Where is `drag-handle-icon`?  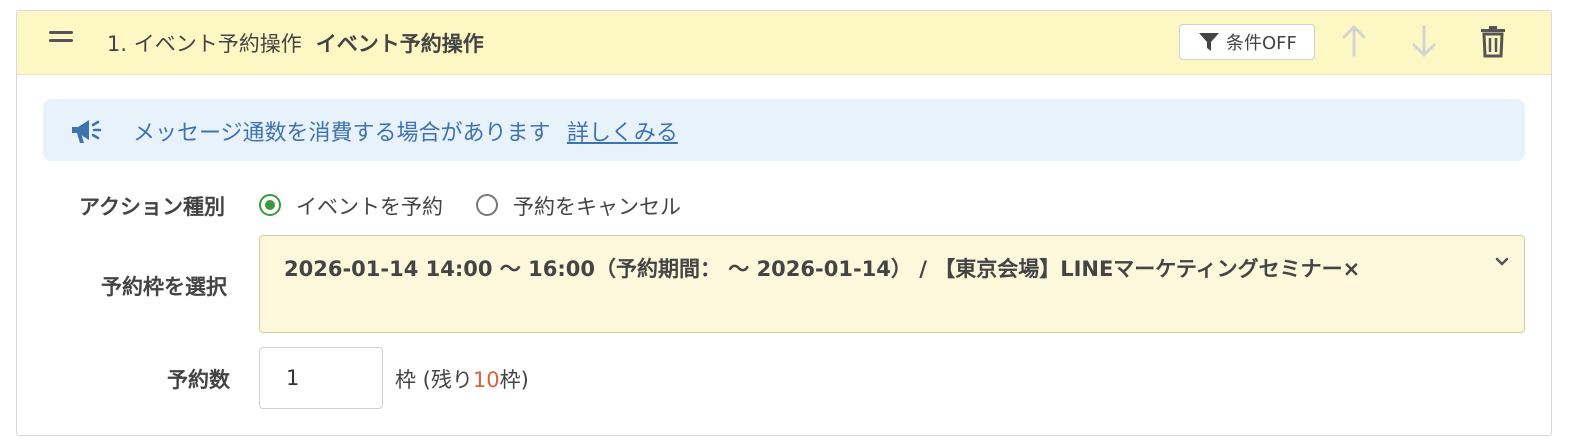 drag-handle-icon is located at coordinates (61, 39).